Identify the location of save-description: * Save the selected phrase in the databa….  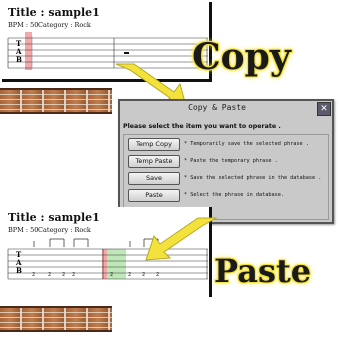
(253, 178).